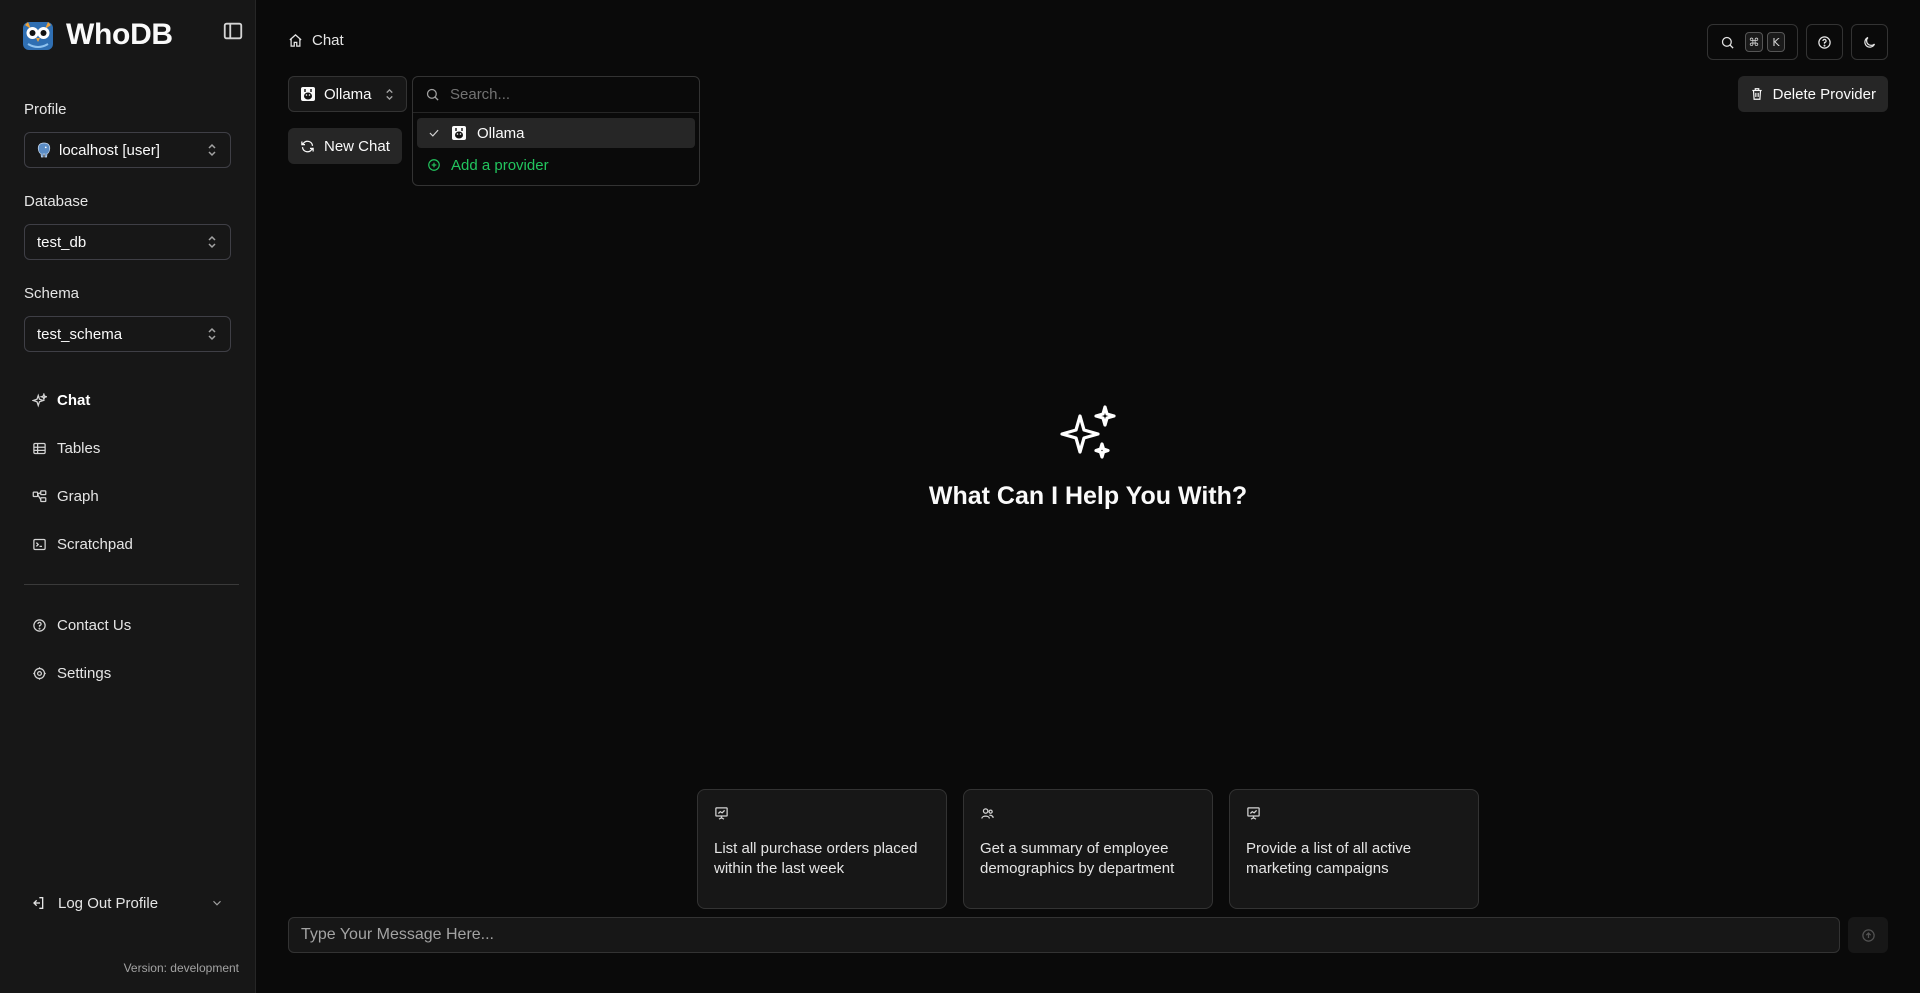 Image resolution: width=1920 pixels, height=993 pixels. I want to click on database-label: Database, so click(56, 201).